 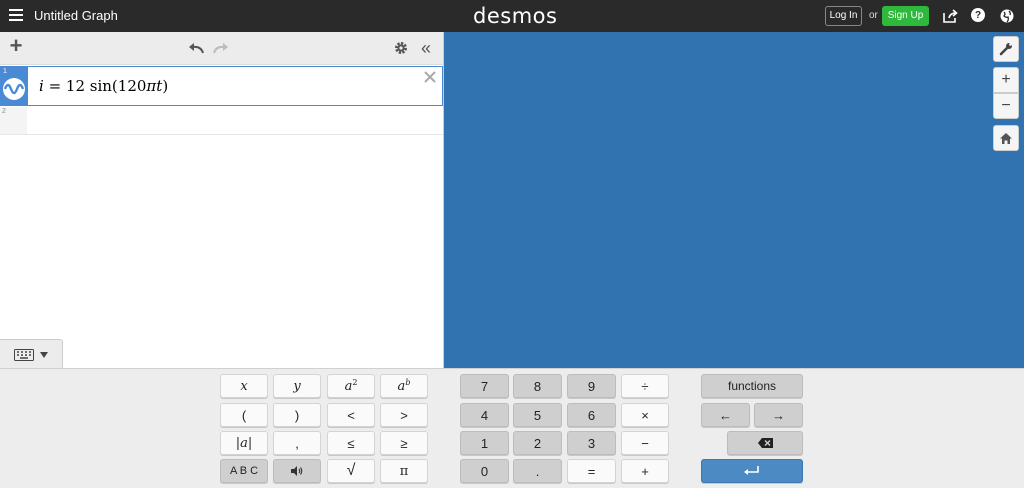 What do you see at coordinates (484, 415) in the screenshot?
I see `key-4: 4` at bounding box center [484, 415].